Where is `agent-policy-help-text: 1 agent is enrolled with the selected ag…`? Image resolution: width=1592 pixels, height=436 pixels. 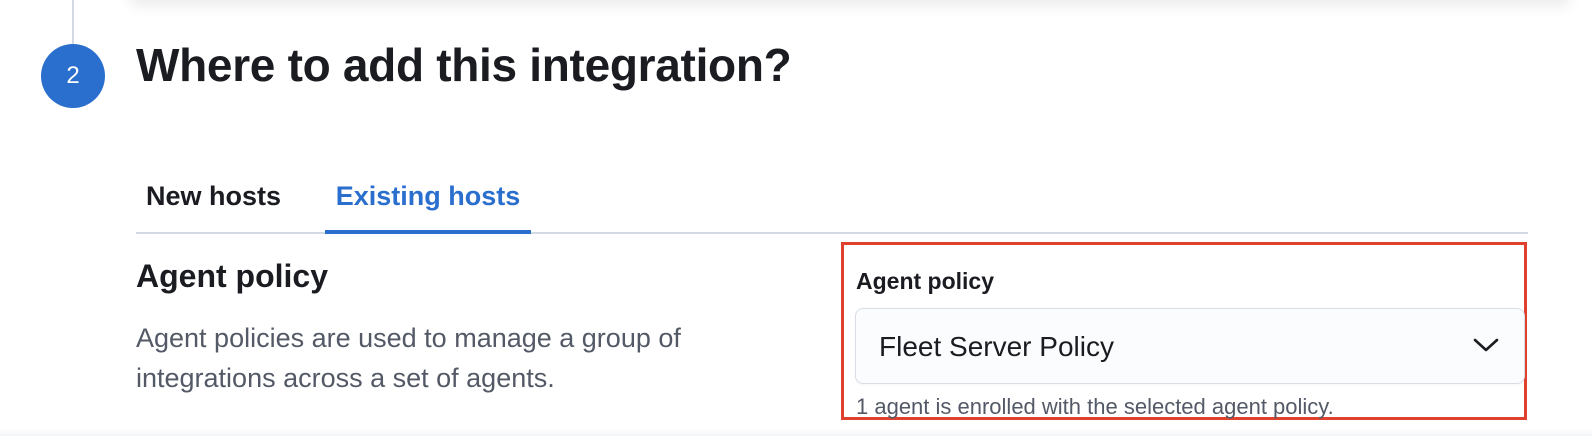
agent-policy-help-text: 1 agent is enrolled with the selected ag… is located at coordinates (1095, 406).